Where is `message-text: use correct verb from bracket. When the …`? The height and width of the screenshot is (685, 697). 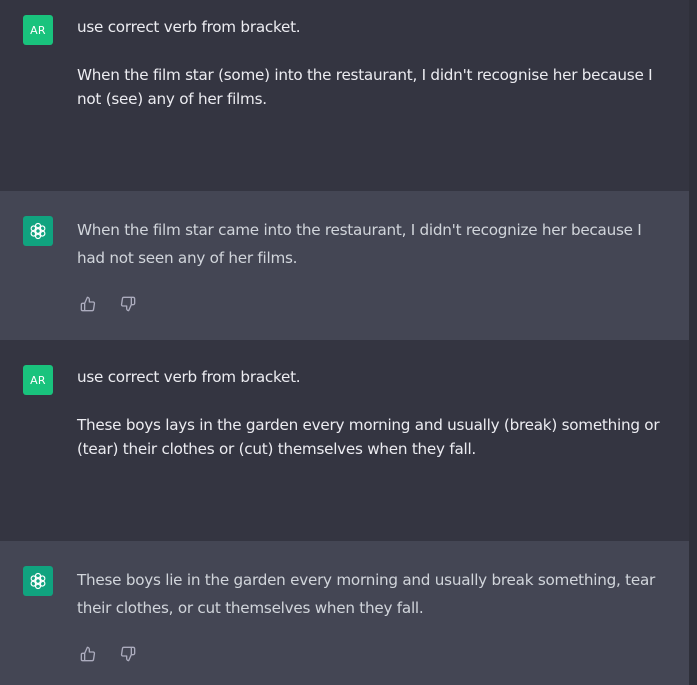
message-text: use correct verb from bracket. When the … is located at coordinates (375, 63).